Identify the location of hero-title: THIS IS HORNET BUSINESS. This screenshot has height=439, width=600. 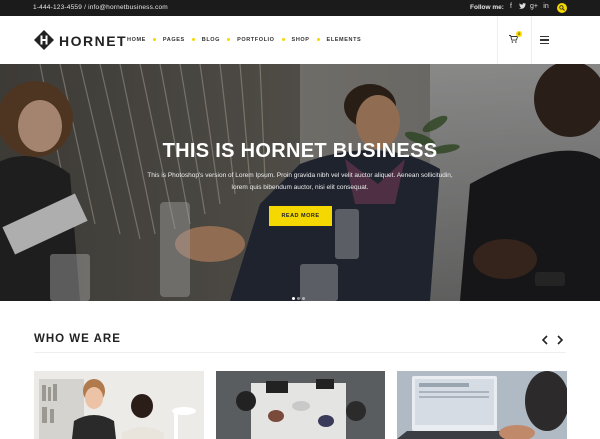
(300, 151).